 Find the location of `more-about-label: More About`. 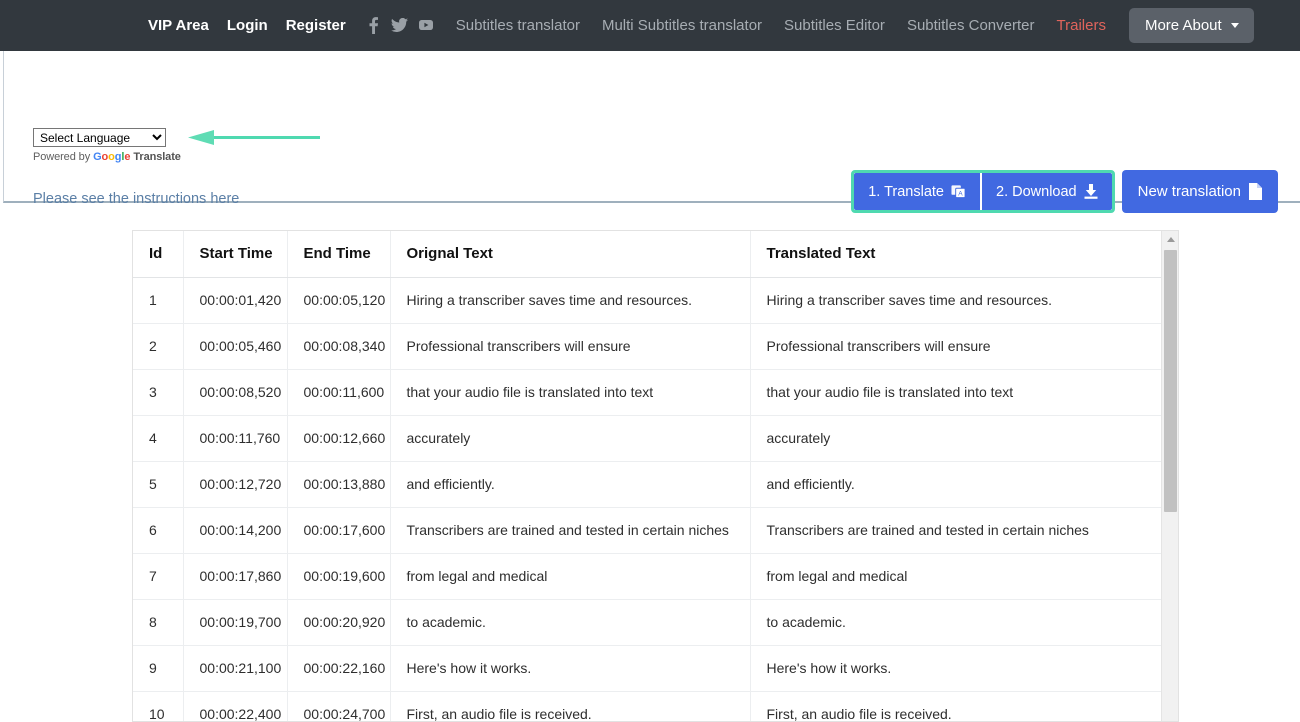

more-about-label: More About is located at coordinates (1183, 25).